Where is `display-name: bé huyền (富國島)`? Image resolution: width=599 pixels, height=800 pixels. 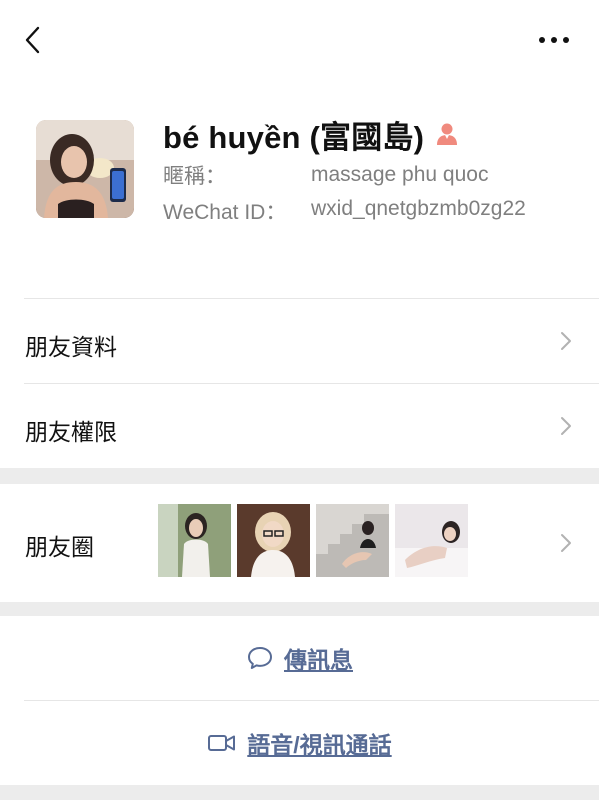
display-name: bé huyền (富國島) is located at coordinates (294, 137).